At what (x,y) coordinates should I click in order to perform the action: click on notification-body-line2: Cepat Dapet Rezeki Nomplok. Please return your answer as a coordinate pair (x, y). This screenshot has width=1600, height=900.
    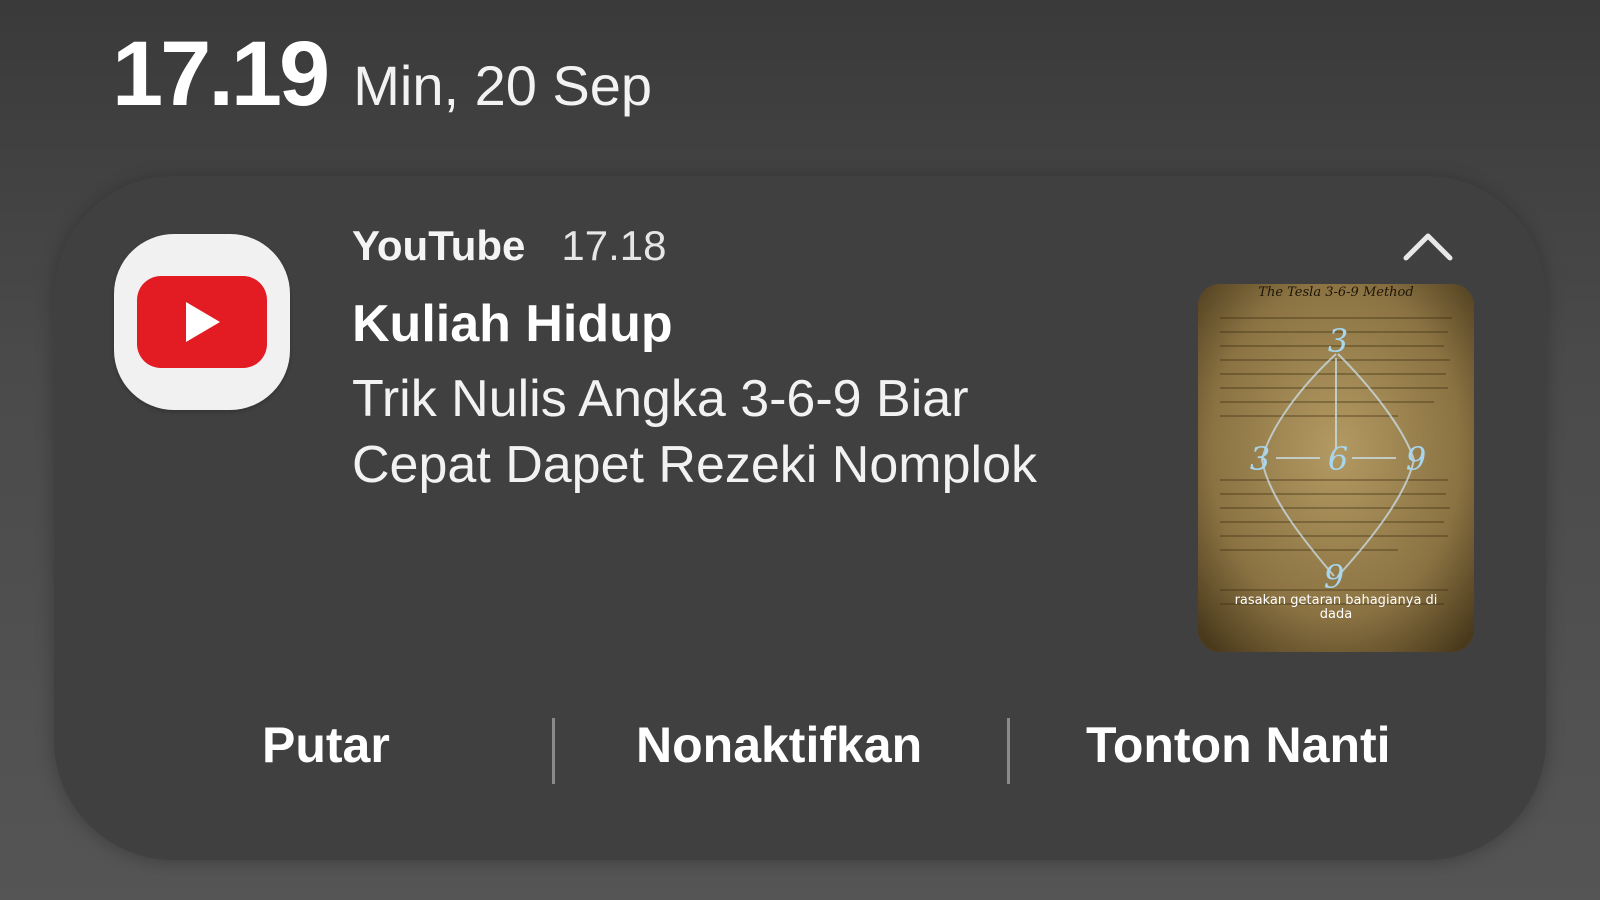
    Looking at the image, I should click on (694, 465).